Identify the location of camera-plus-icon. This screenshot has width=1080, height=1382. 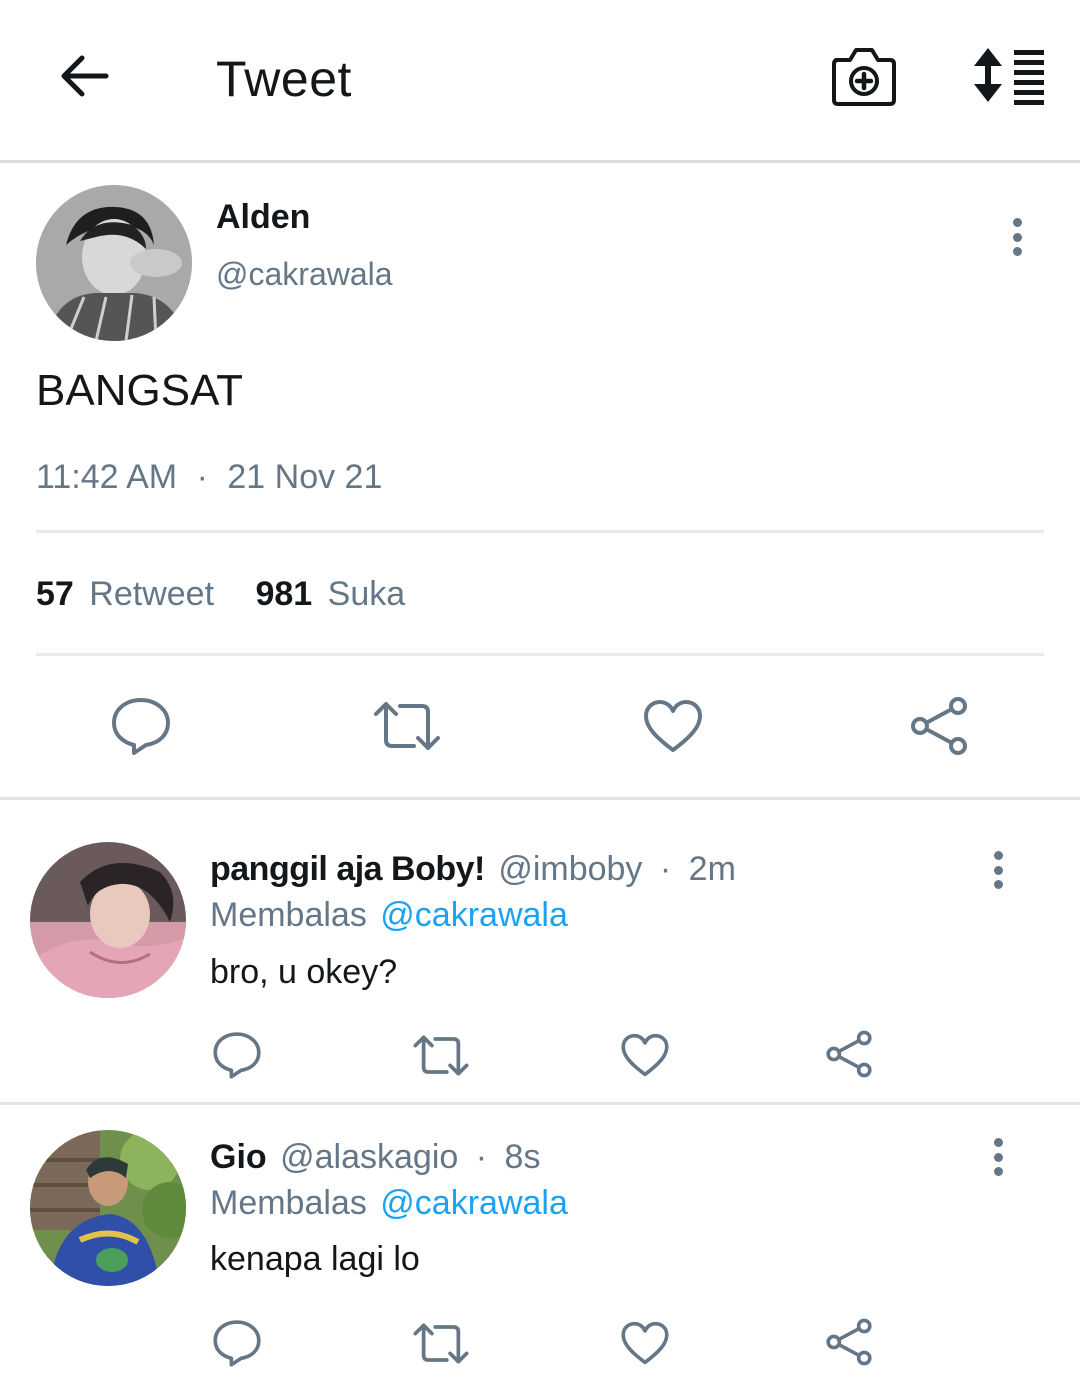
(864, 77).